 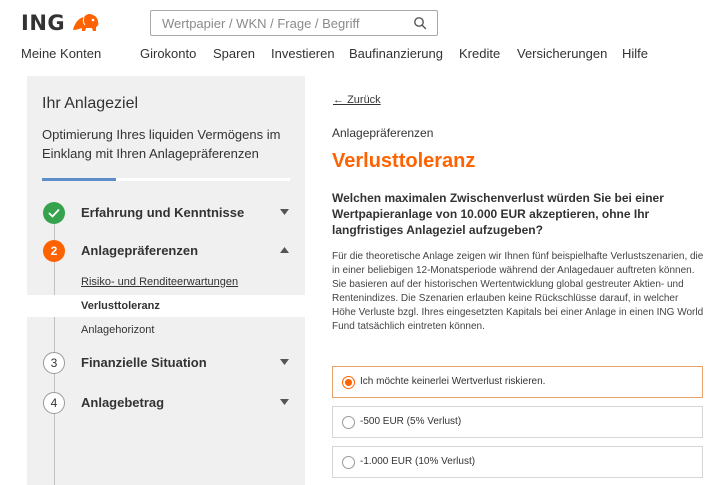 What do you see at coordinates (284, 250) in the screenshot?
I see `chevron-up-icon` at bounding box center [284, 250].